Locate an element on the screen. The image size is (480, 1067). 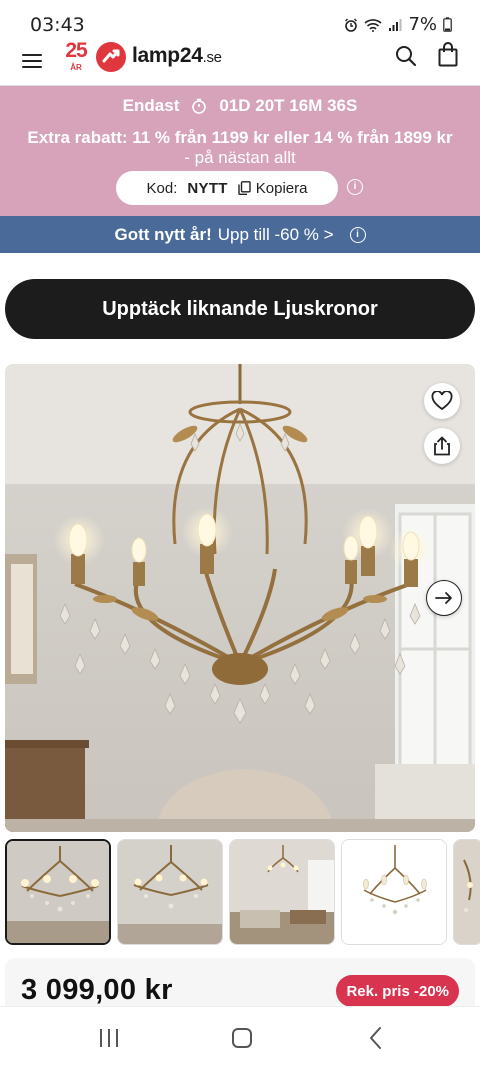
share-icon is located at coordinates (442, 446).